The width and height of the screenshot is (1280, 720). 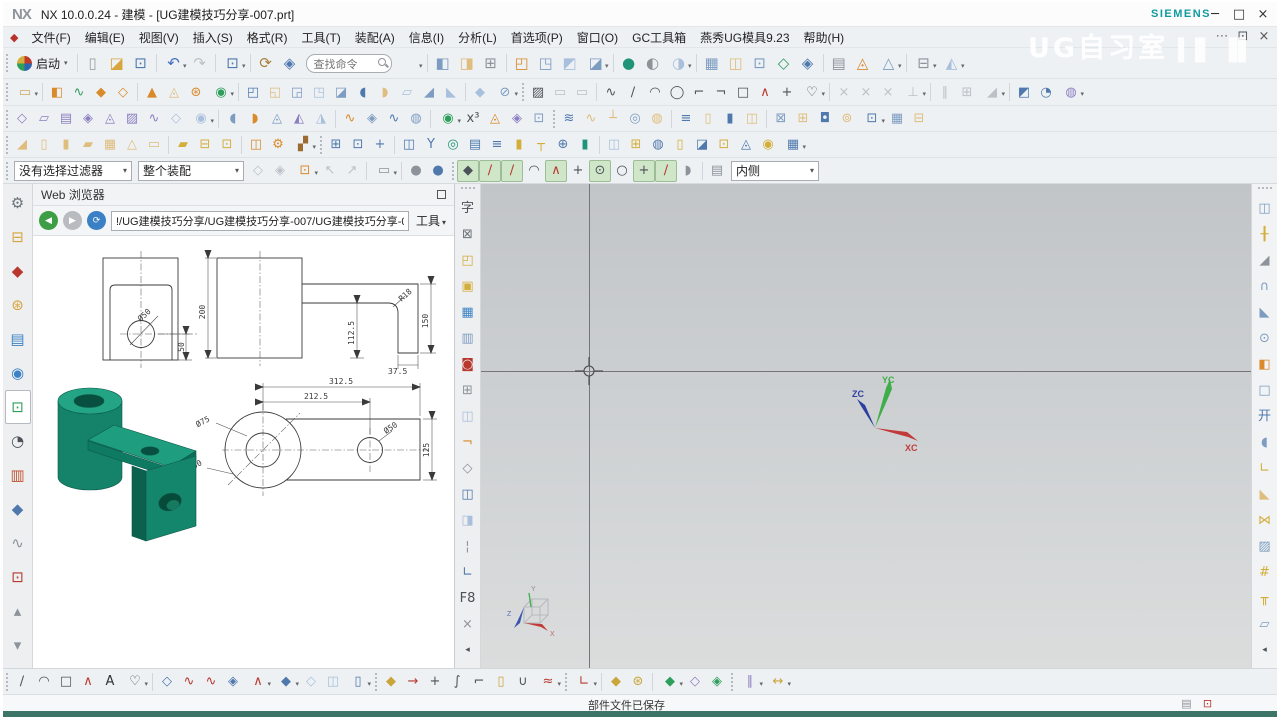 What do you see at coordinates (253, 92) in the screenshot?
I see `unite-icon: ◰` at bounding box center [253, 92].